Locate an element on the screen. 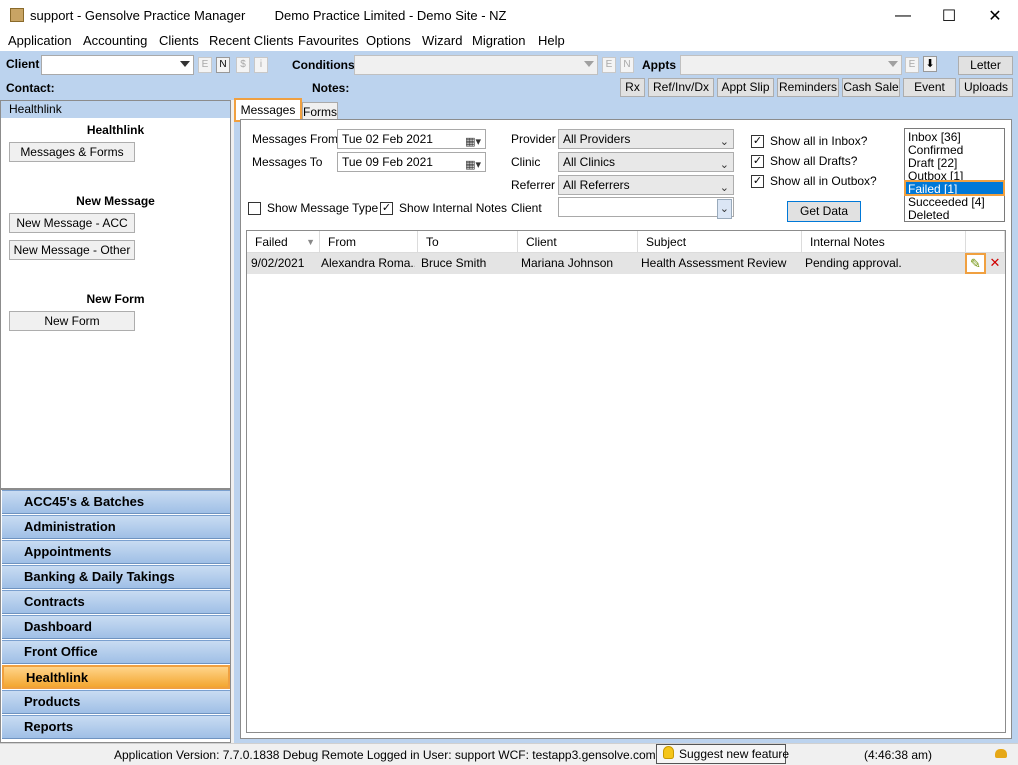  ref-inv-dx-button: Ref/Inv/Dx is located at coordinates (681, 87).